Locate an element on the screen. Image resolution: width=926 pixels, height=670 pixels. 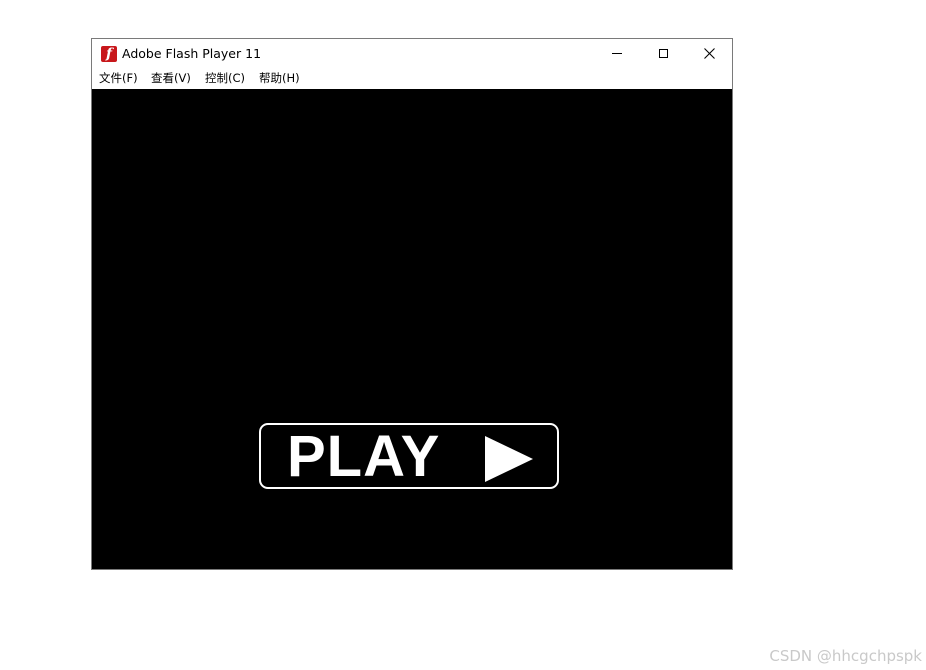
menu-control: 控制(C) is located at coordinates (225, 78).